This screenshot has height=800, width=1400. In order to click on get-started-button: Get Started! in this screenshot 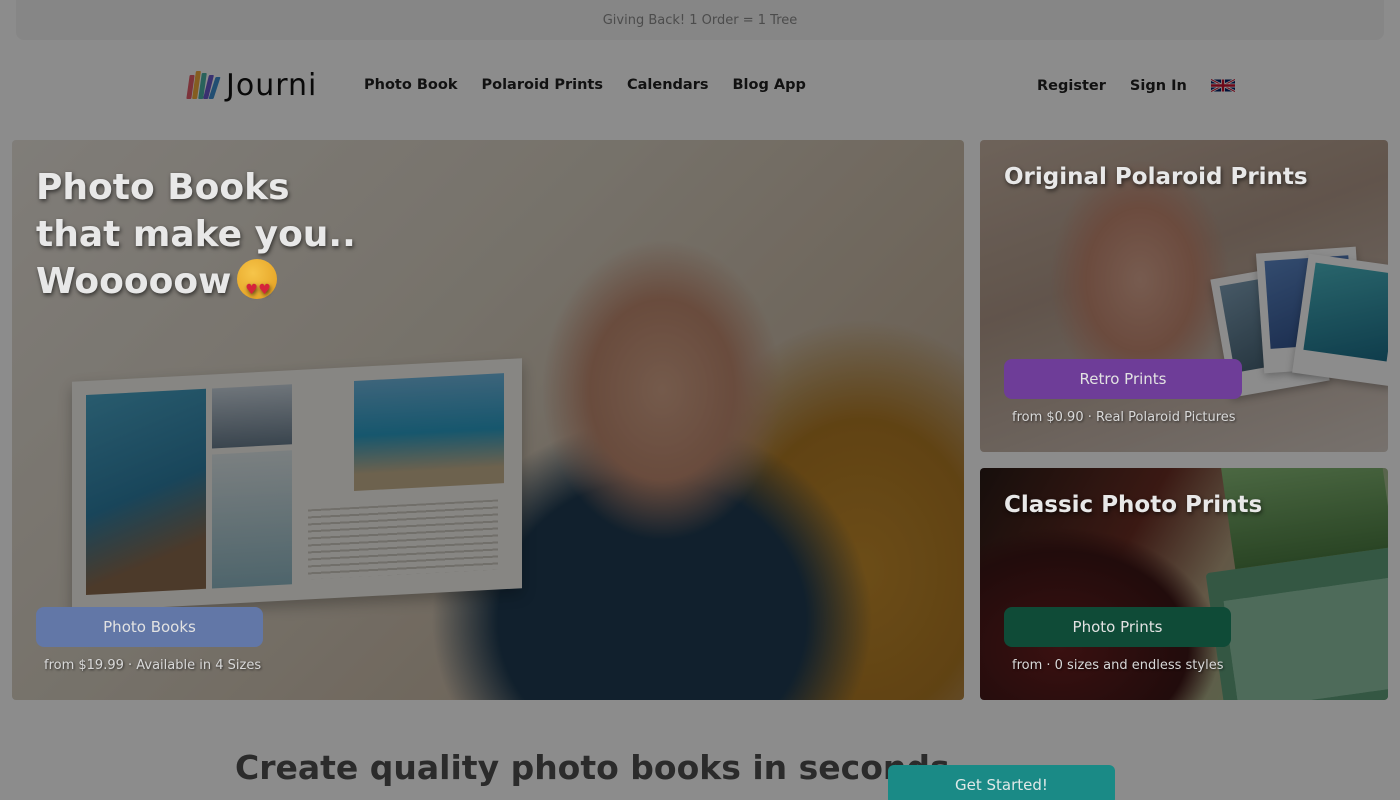, I will do `click(1001, 782)`.